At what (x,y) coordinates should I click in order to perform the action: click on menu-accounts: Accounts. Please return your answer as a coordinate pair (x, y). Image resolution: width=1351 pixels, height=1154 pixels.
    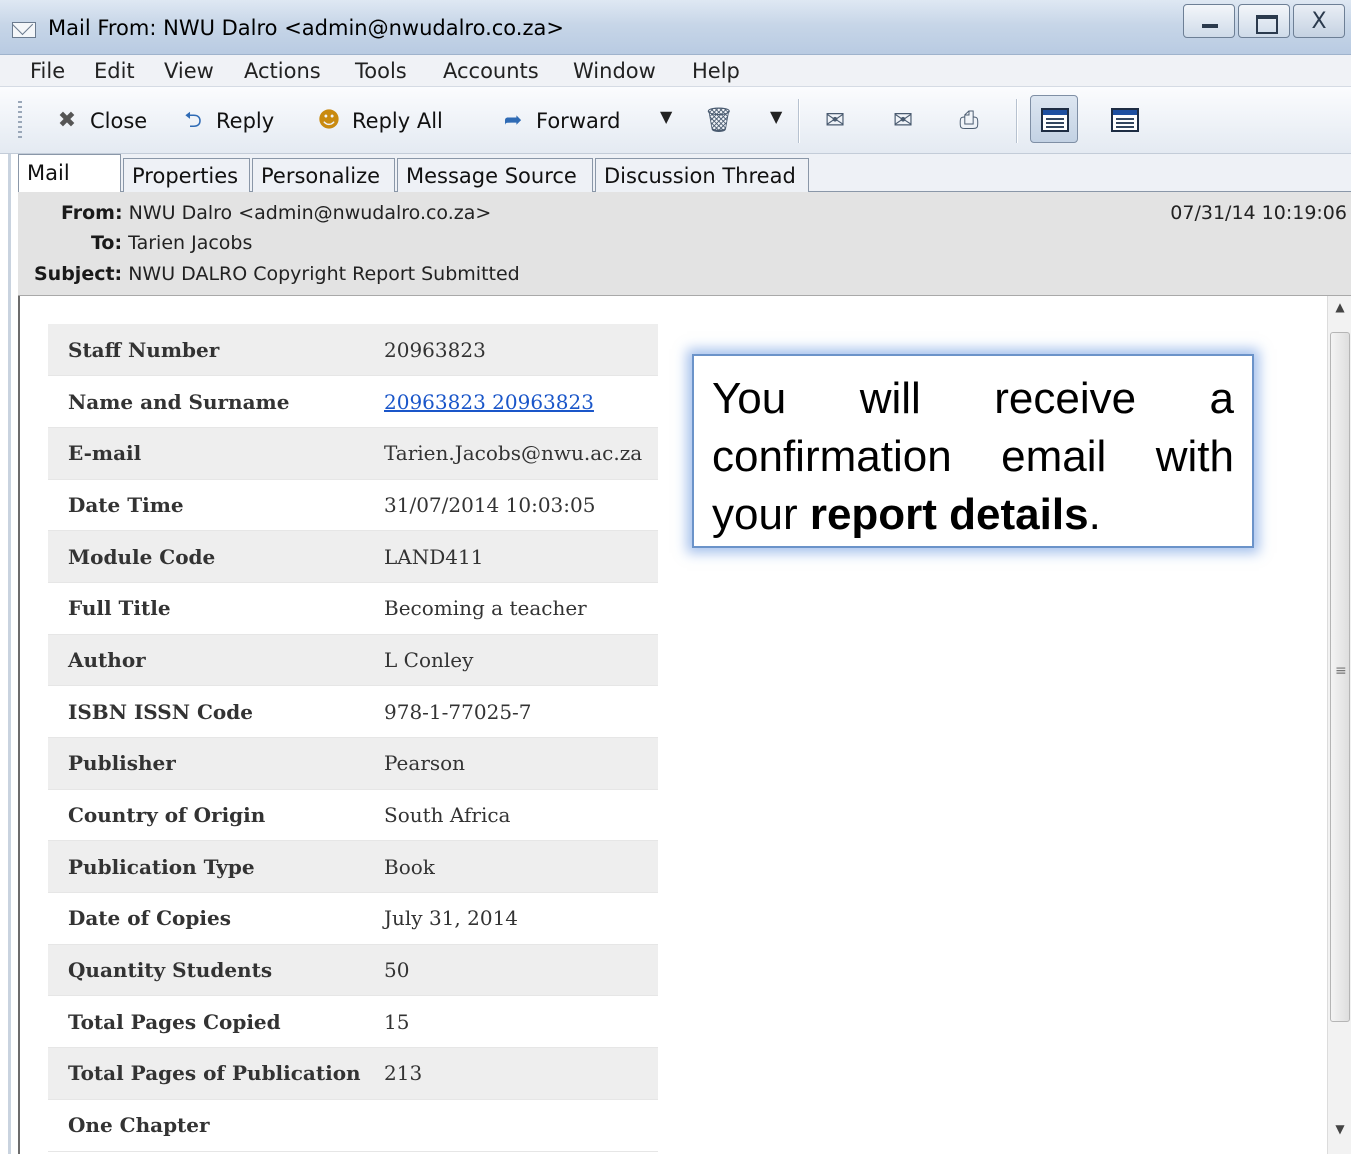
    Looking at the image, I should click on (491, 71).